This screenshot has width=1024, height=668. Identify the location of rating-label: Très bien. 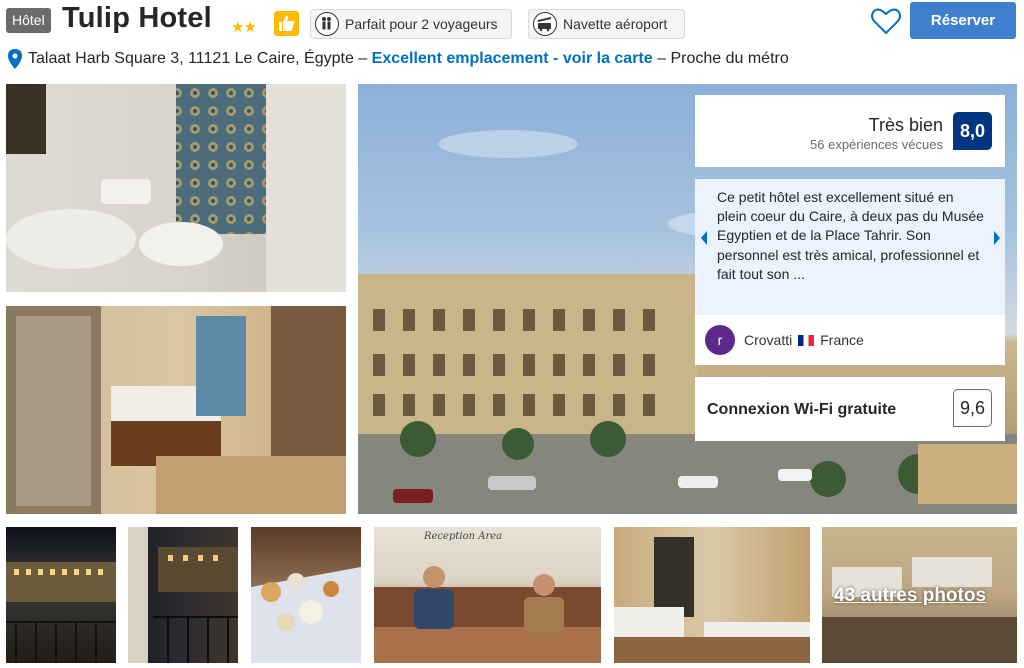
(905, 125).